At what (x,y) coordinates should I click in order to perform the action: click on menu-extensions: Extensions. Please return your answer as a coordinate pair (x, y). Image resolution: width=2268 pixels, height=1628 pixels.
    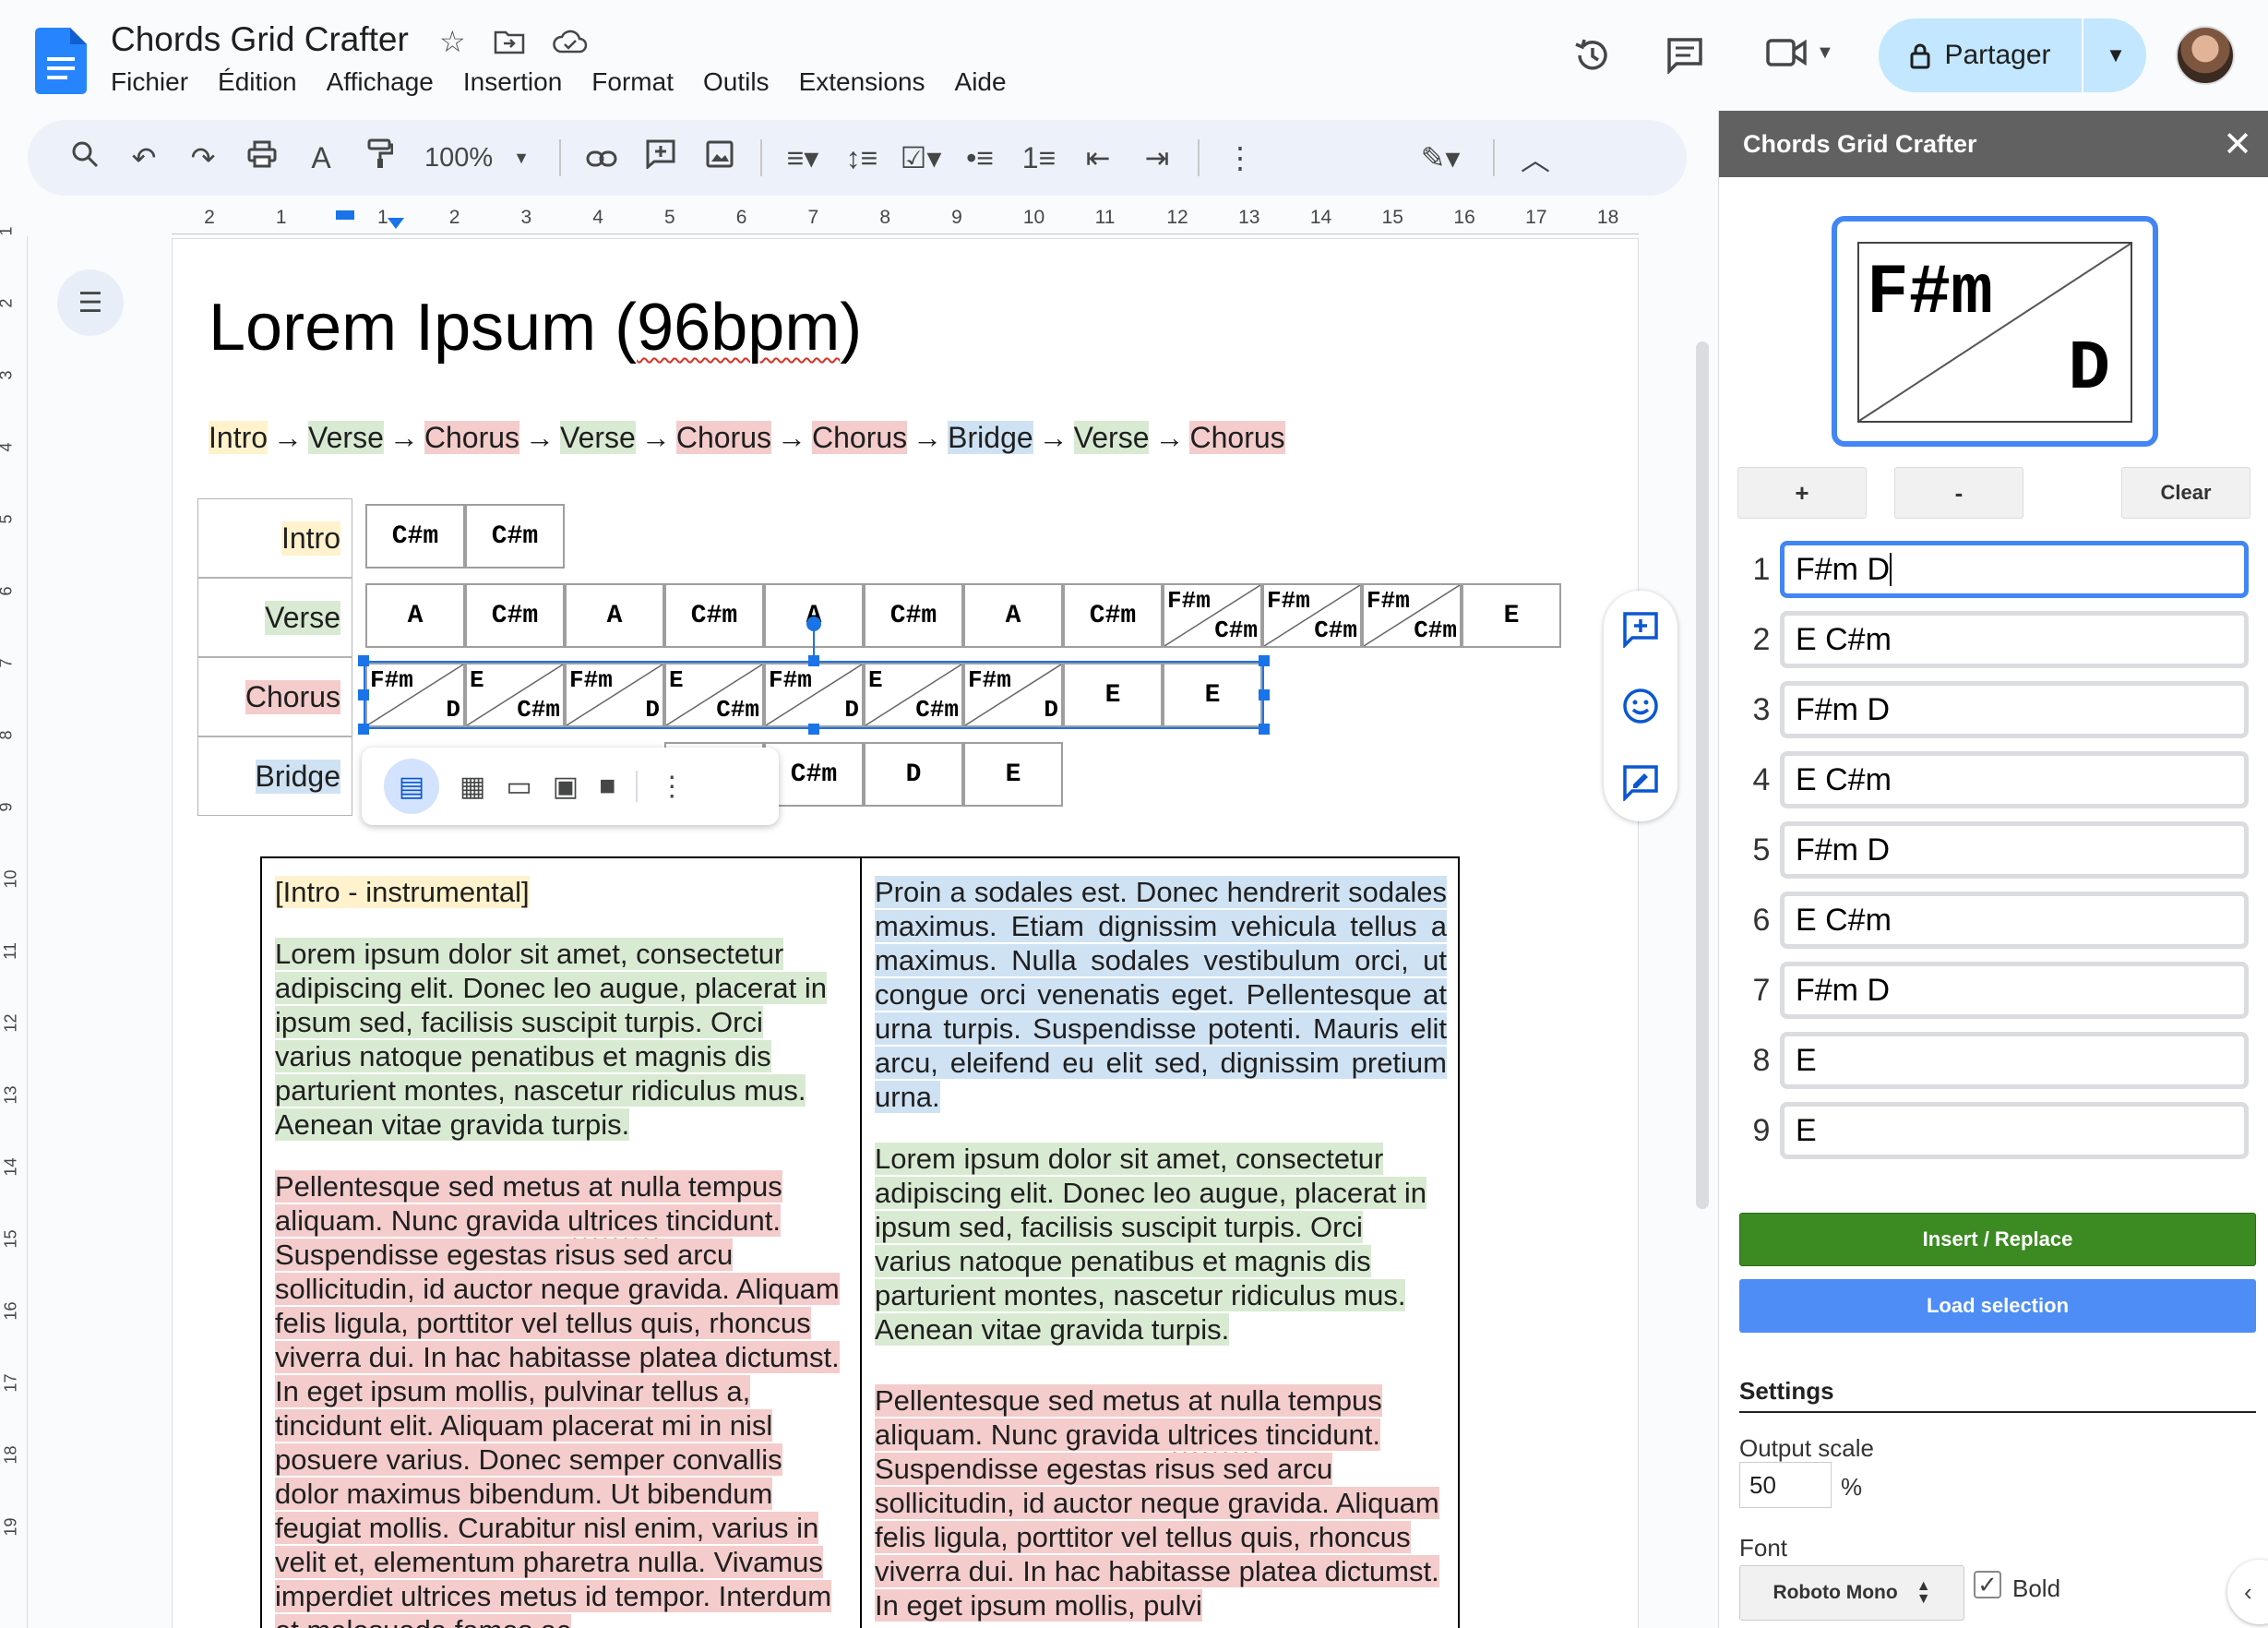
    Looking at the image, I should click on (862, 82).